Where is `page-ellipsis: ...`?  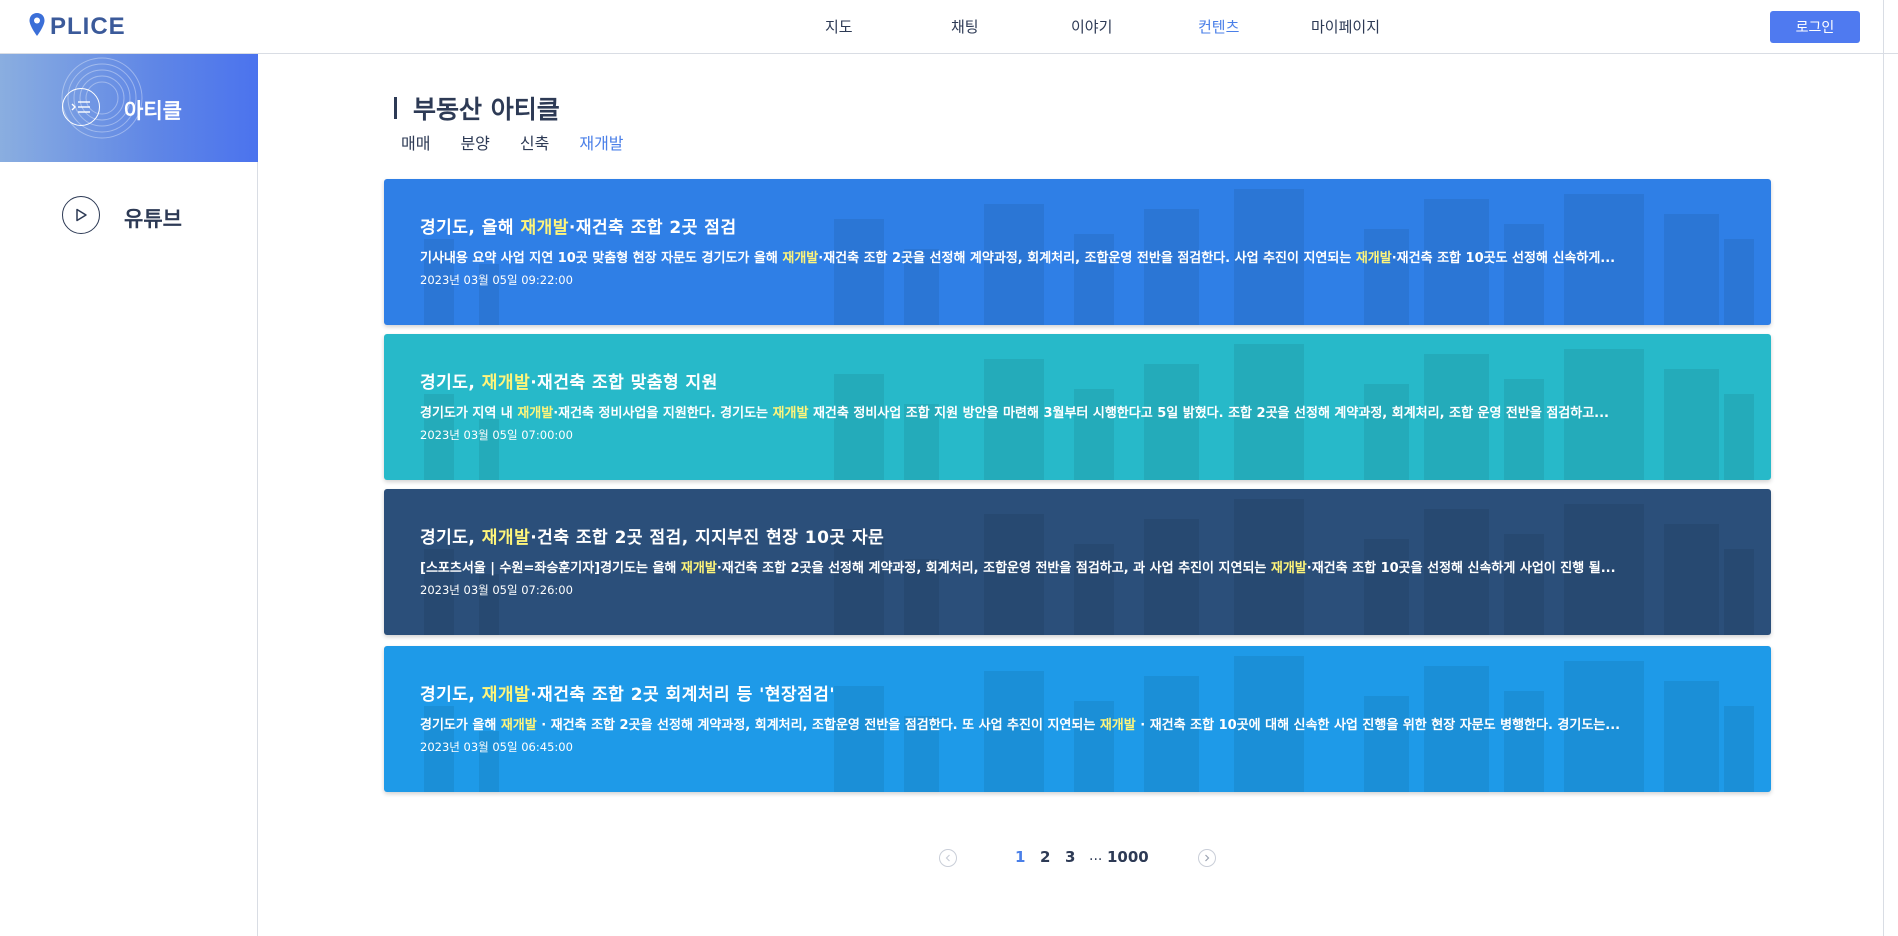 page-ellipsis: ... is located at coordinates (1096, 856).